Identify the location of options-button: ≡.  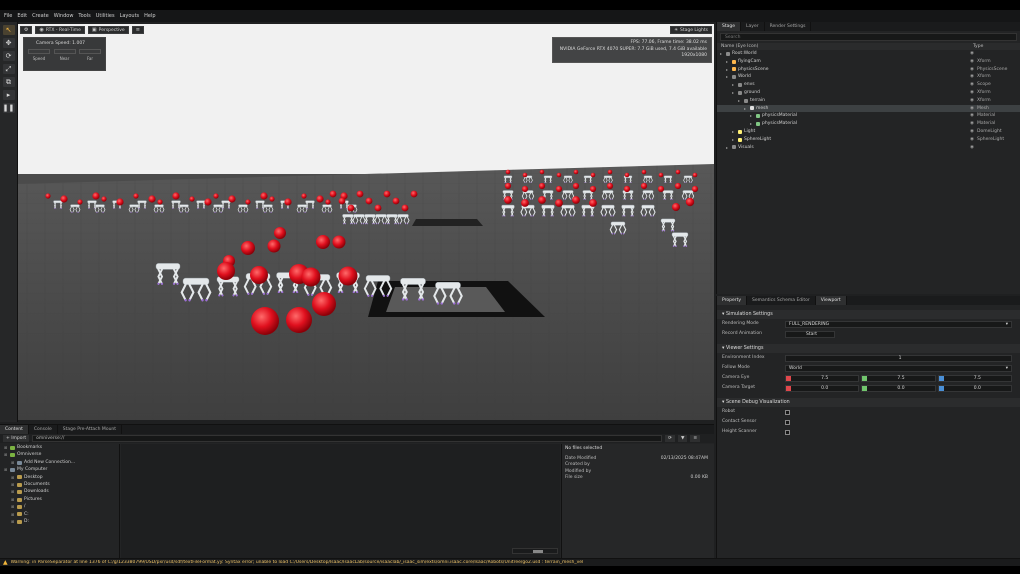
(695, 438).